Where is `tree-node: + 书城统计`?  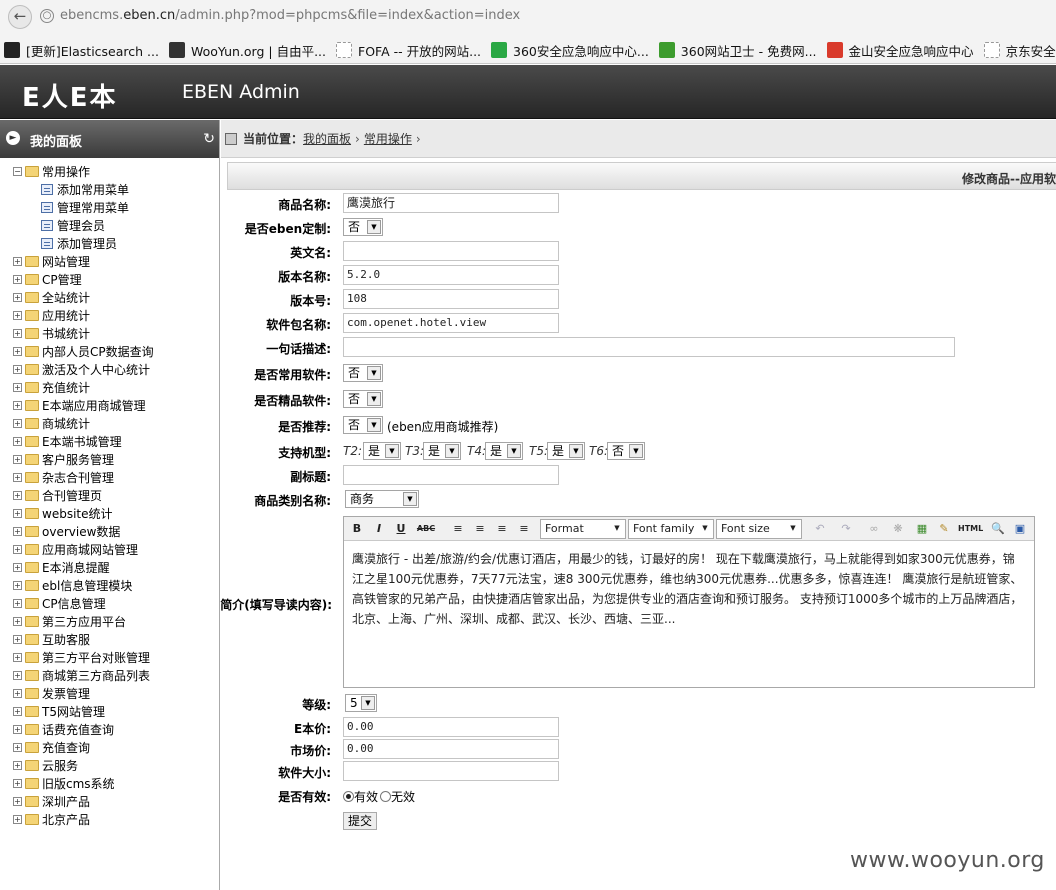 tree-node: + 书城统计 is located at coordinates (109, 333).